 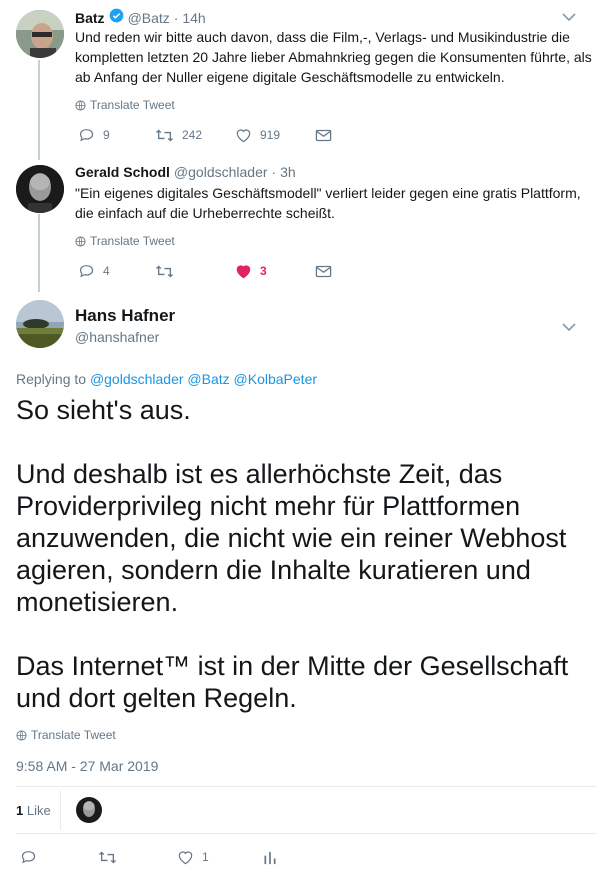 What do you see at coordinates (263, 271) in the screenshot?
I see `like-count: 3` at bounding box center [263, 271].